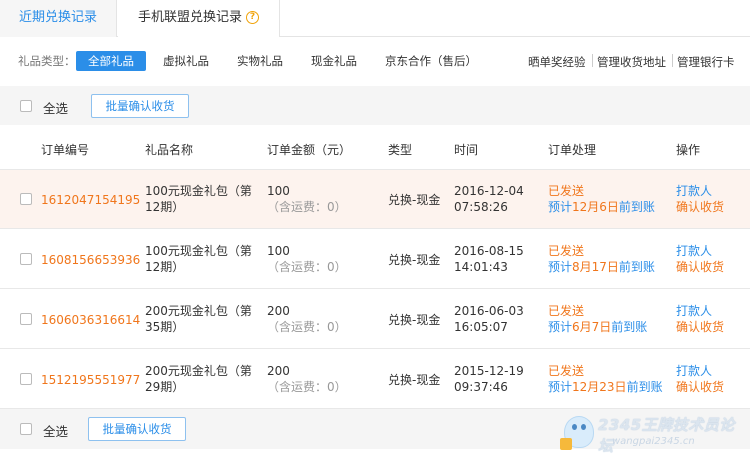  I want to click on watermark-title: 2345王牌技术员论坛, so click(666, 435).